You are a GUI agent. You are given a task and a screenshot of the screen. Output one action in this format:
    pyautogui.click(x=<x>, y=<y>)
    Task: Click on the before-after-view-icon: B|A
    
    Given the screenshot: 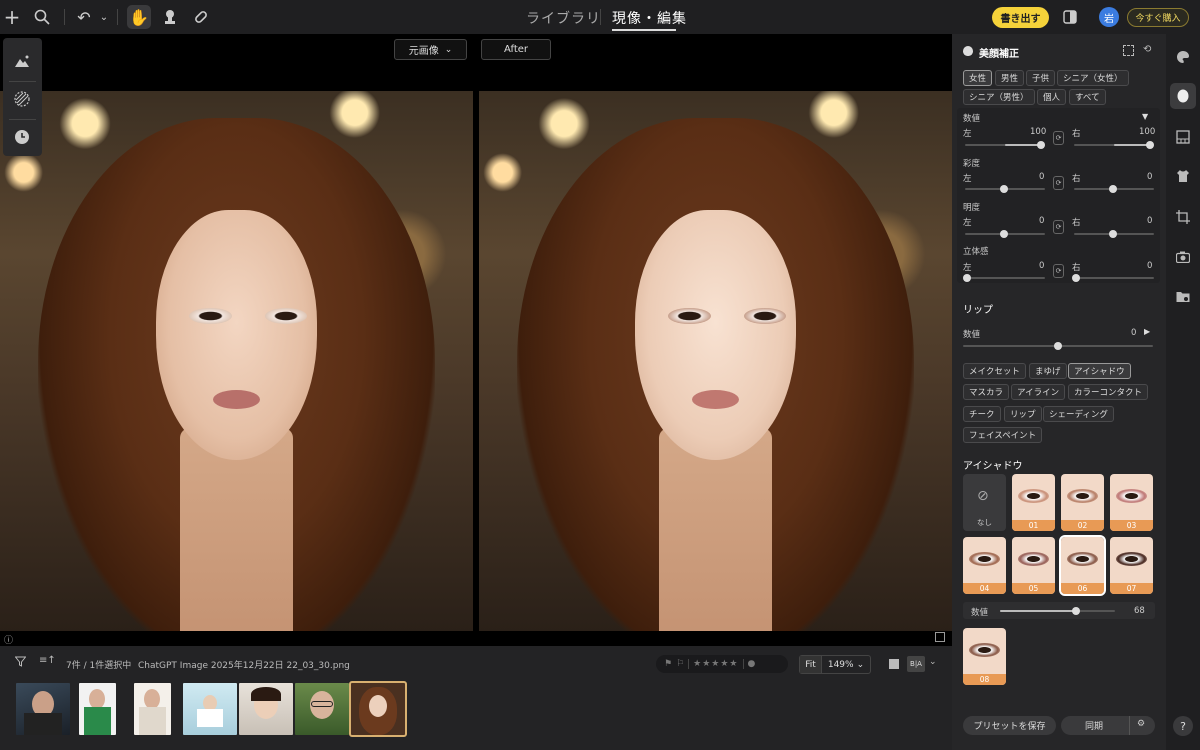 What is the action you would take?
    pyautogui.click(x=916, y=664)
    